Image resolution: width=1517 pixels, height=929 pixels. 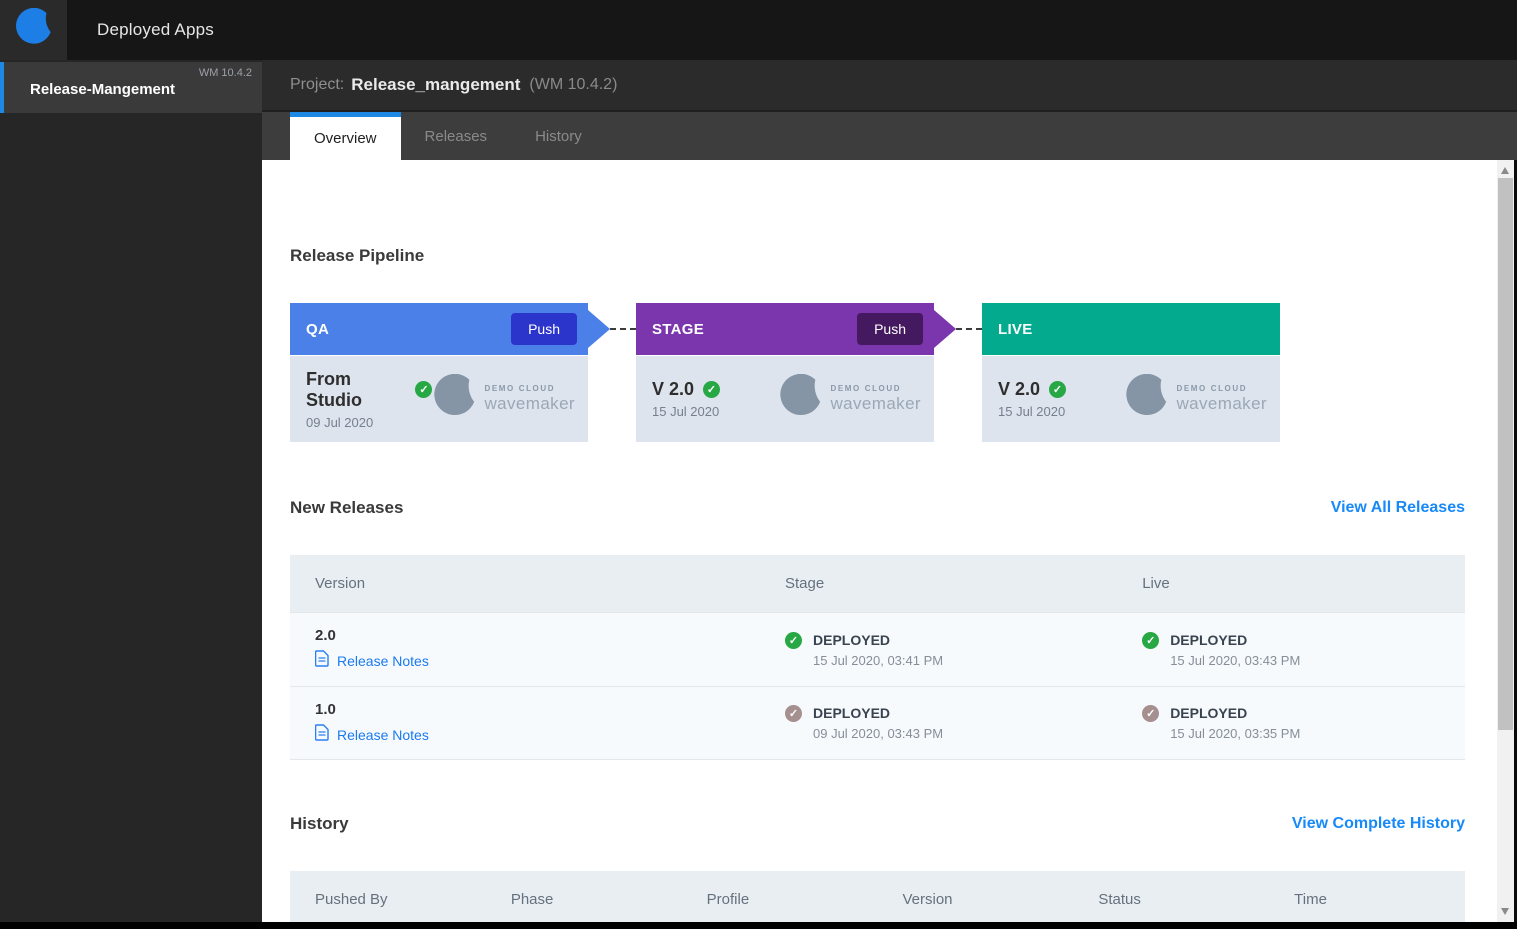 I want to click on scroll-up-icon, so click(x=1505, y=170).